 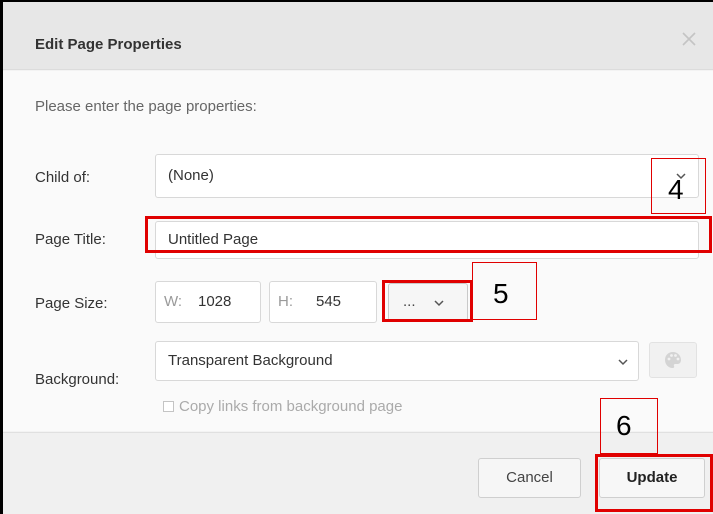 I want to click on dialog-title: Edit Page Properties, so click(x=108, y=44).